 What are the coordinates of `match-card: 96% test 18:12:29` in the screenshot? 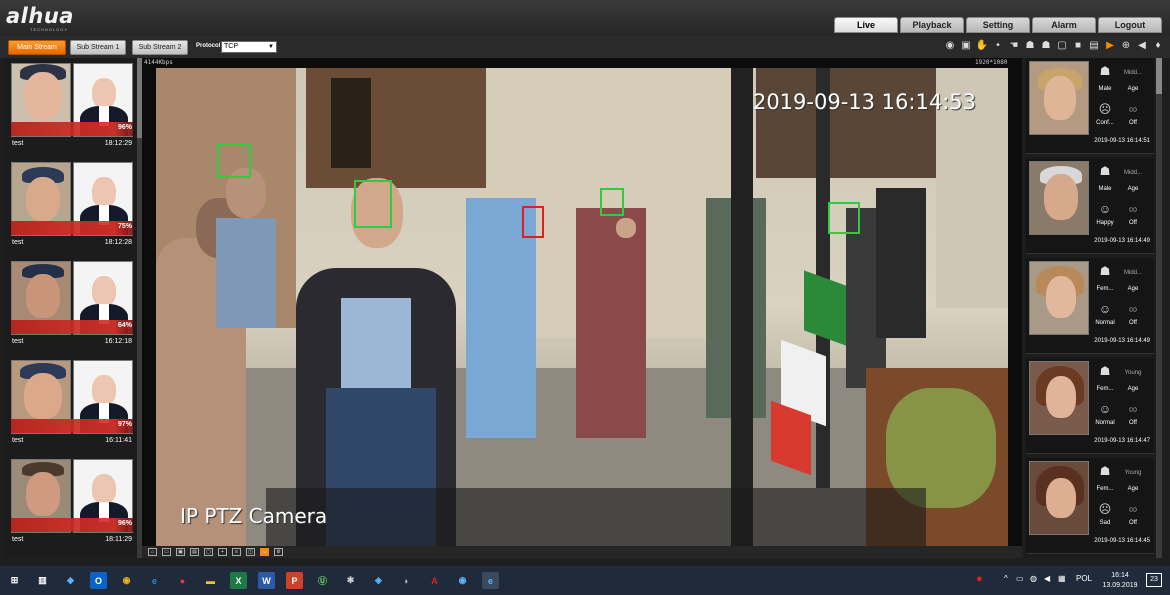 It's located at (72, 106).